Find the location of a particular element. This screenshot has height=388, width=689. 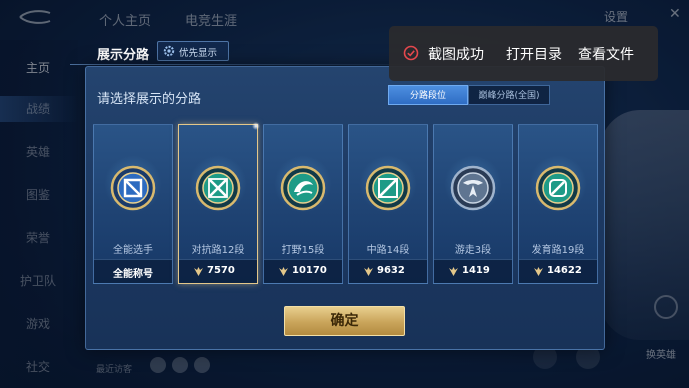

clash-lane-emblem-icon is located at coordinates (218, 188).